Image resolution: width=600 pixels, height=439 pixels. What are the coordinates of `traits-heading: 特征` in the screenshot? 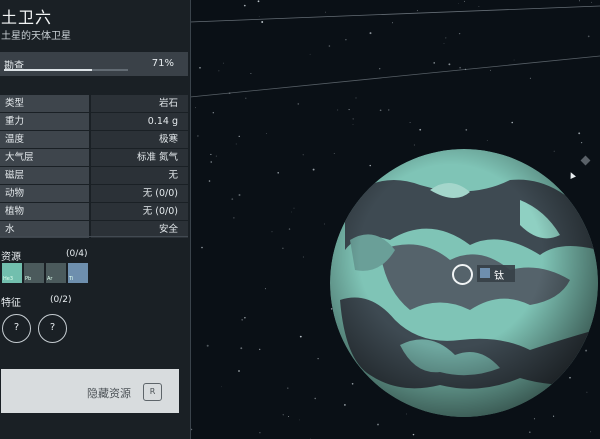 It's located at (11, 303).